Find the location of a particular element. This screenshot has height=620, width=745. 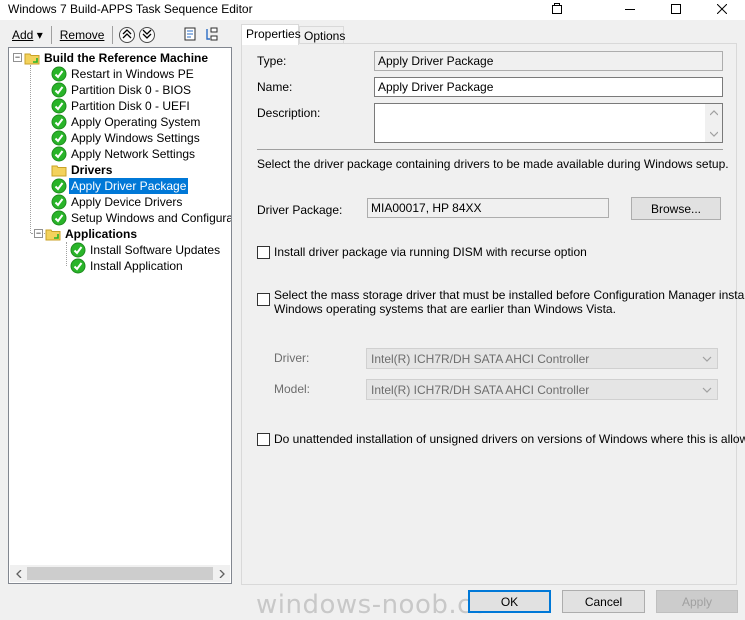

move-down-button is located at coordinates (147, 35).